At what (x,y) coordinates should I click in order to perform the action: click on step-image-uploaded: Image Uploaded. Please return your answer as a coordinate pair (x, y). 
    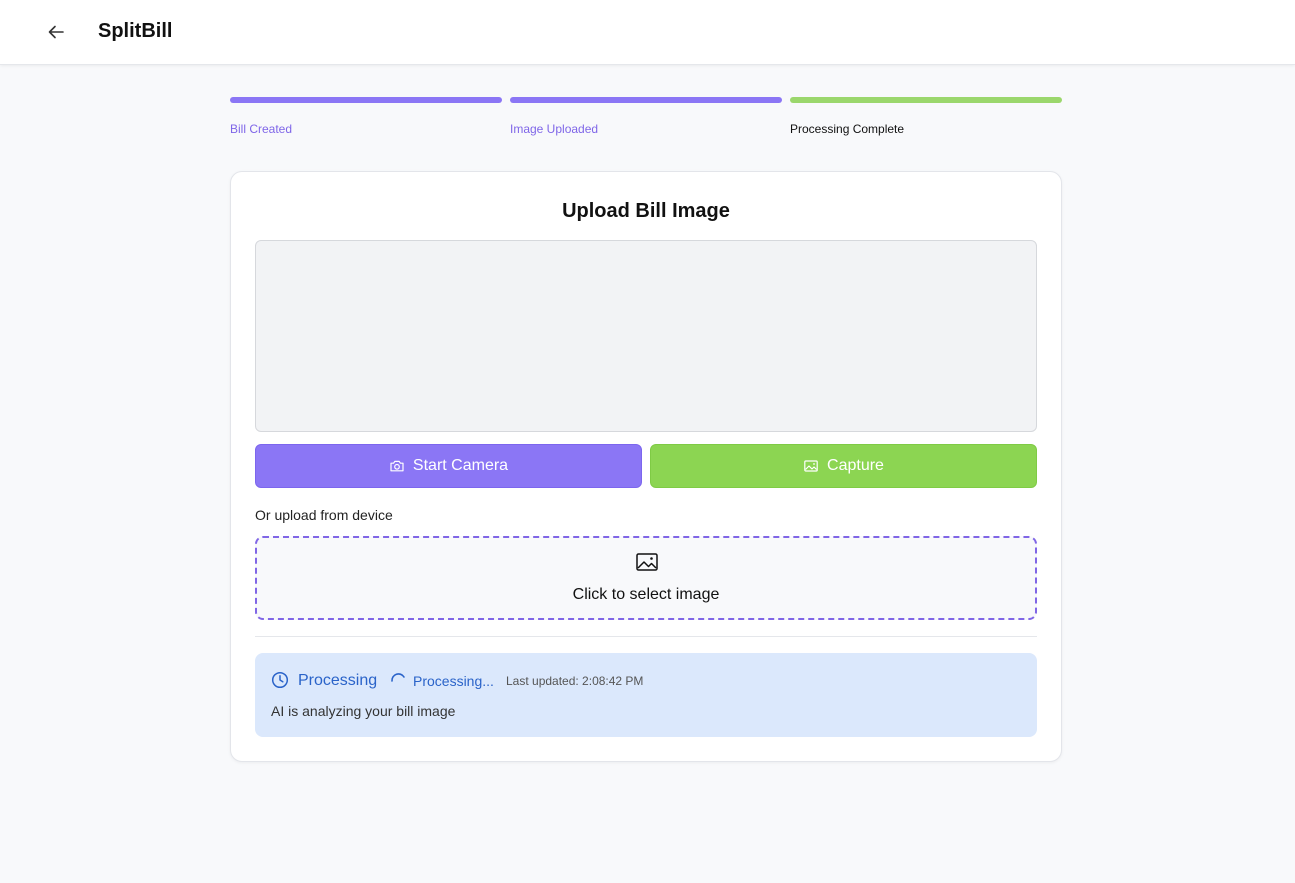
    Looking at the image, I should click on (646, 116).